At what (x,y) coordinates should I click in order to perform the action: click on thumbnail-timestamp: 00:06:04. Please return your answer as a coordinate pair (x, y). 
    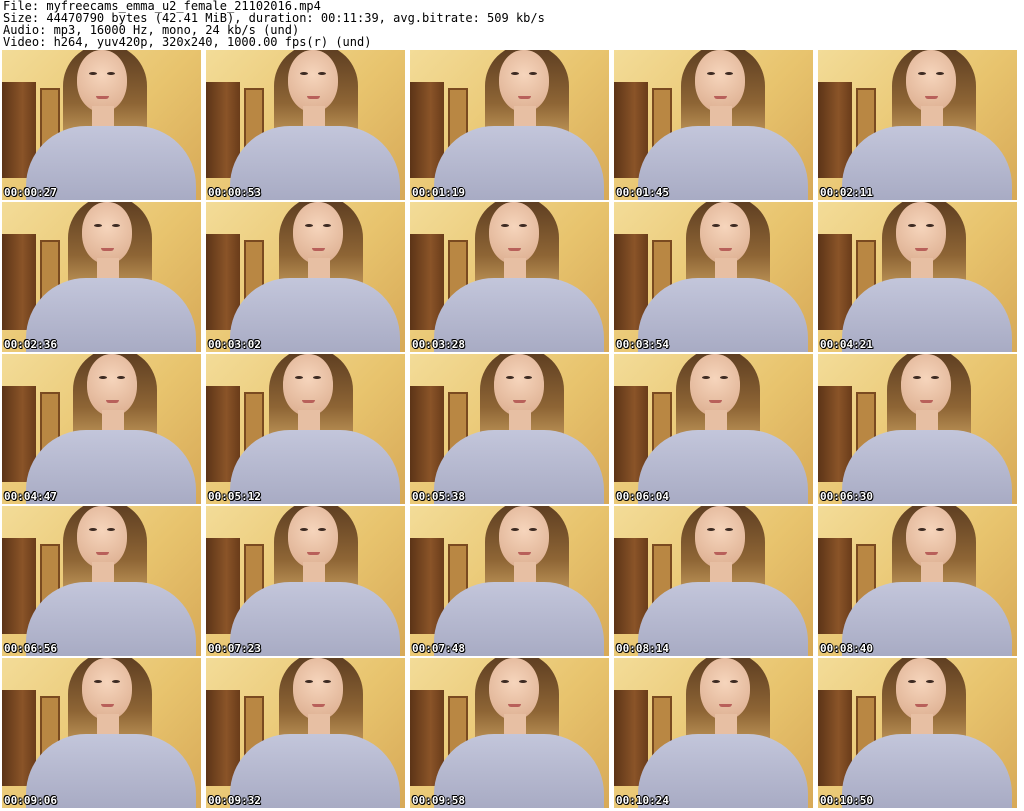
    Looking at the image, I should click on (642, 496).